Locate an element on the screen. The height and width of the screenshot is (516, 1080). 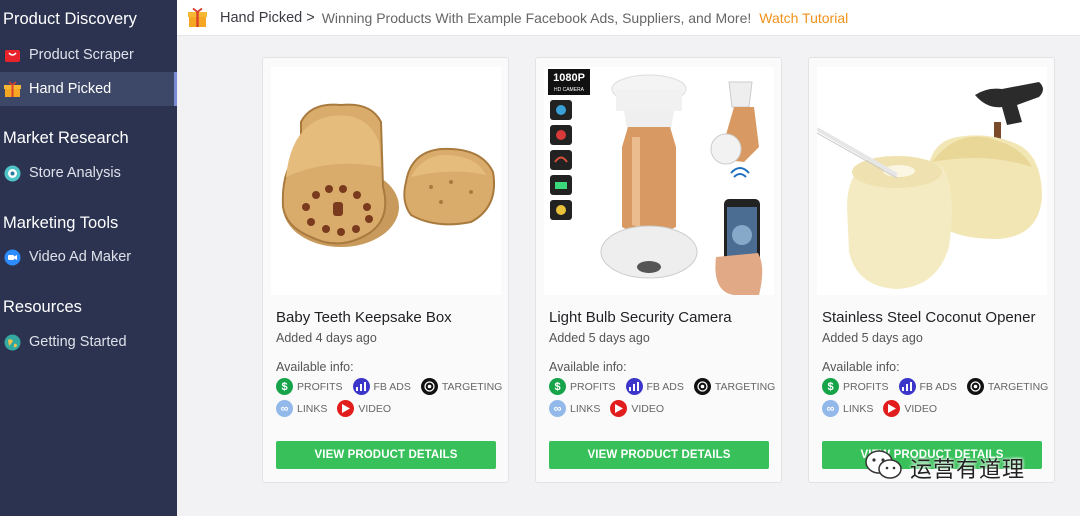
product-title: Stainless Steel Coconut Opener is located at coordinates (928, 317).